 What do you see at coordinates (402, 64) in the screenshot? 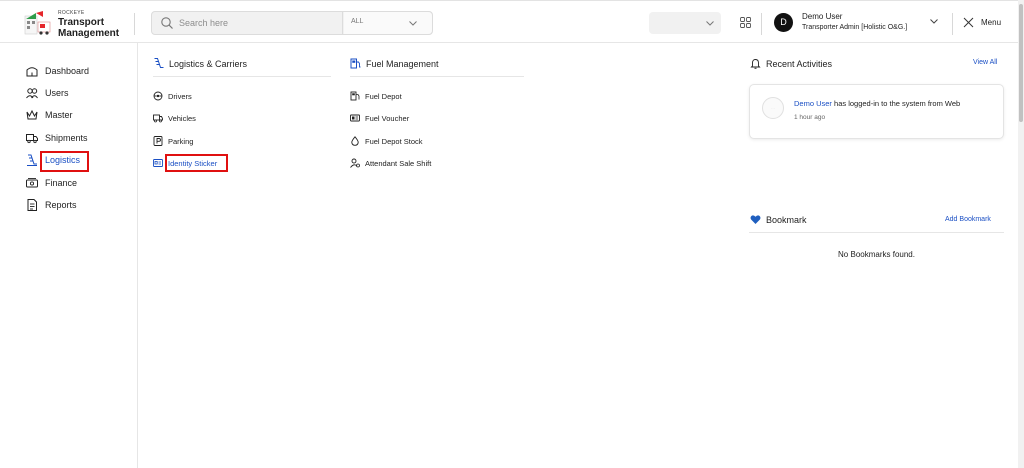
I see `section-title-label: Fuel Management` at bounding box center [402, 64].